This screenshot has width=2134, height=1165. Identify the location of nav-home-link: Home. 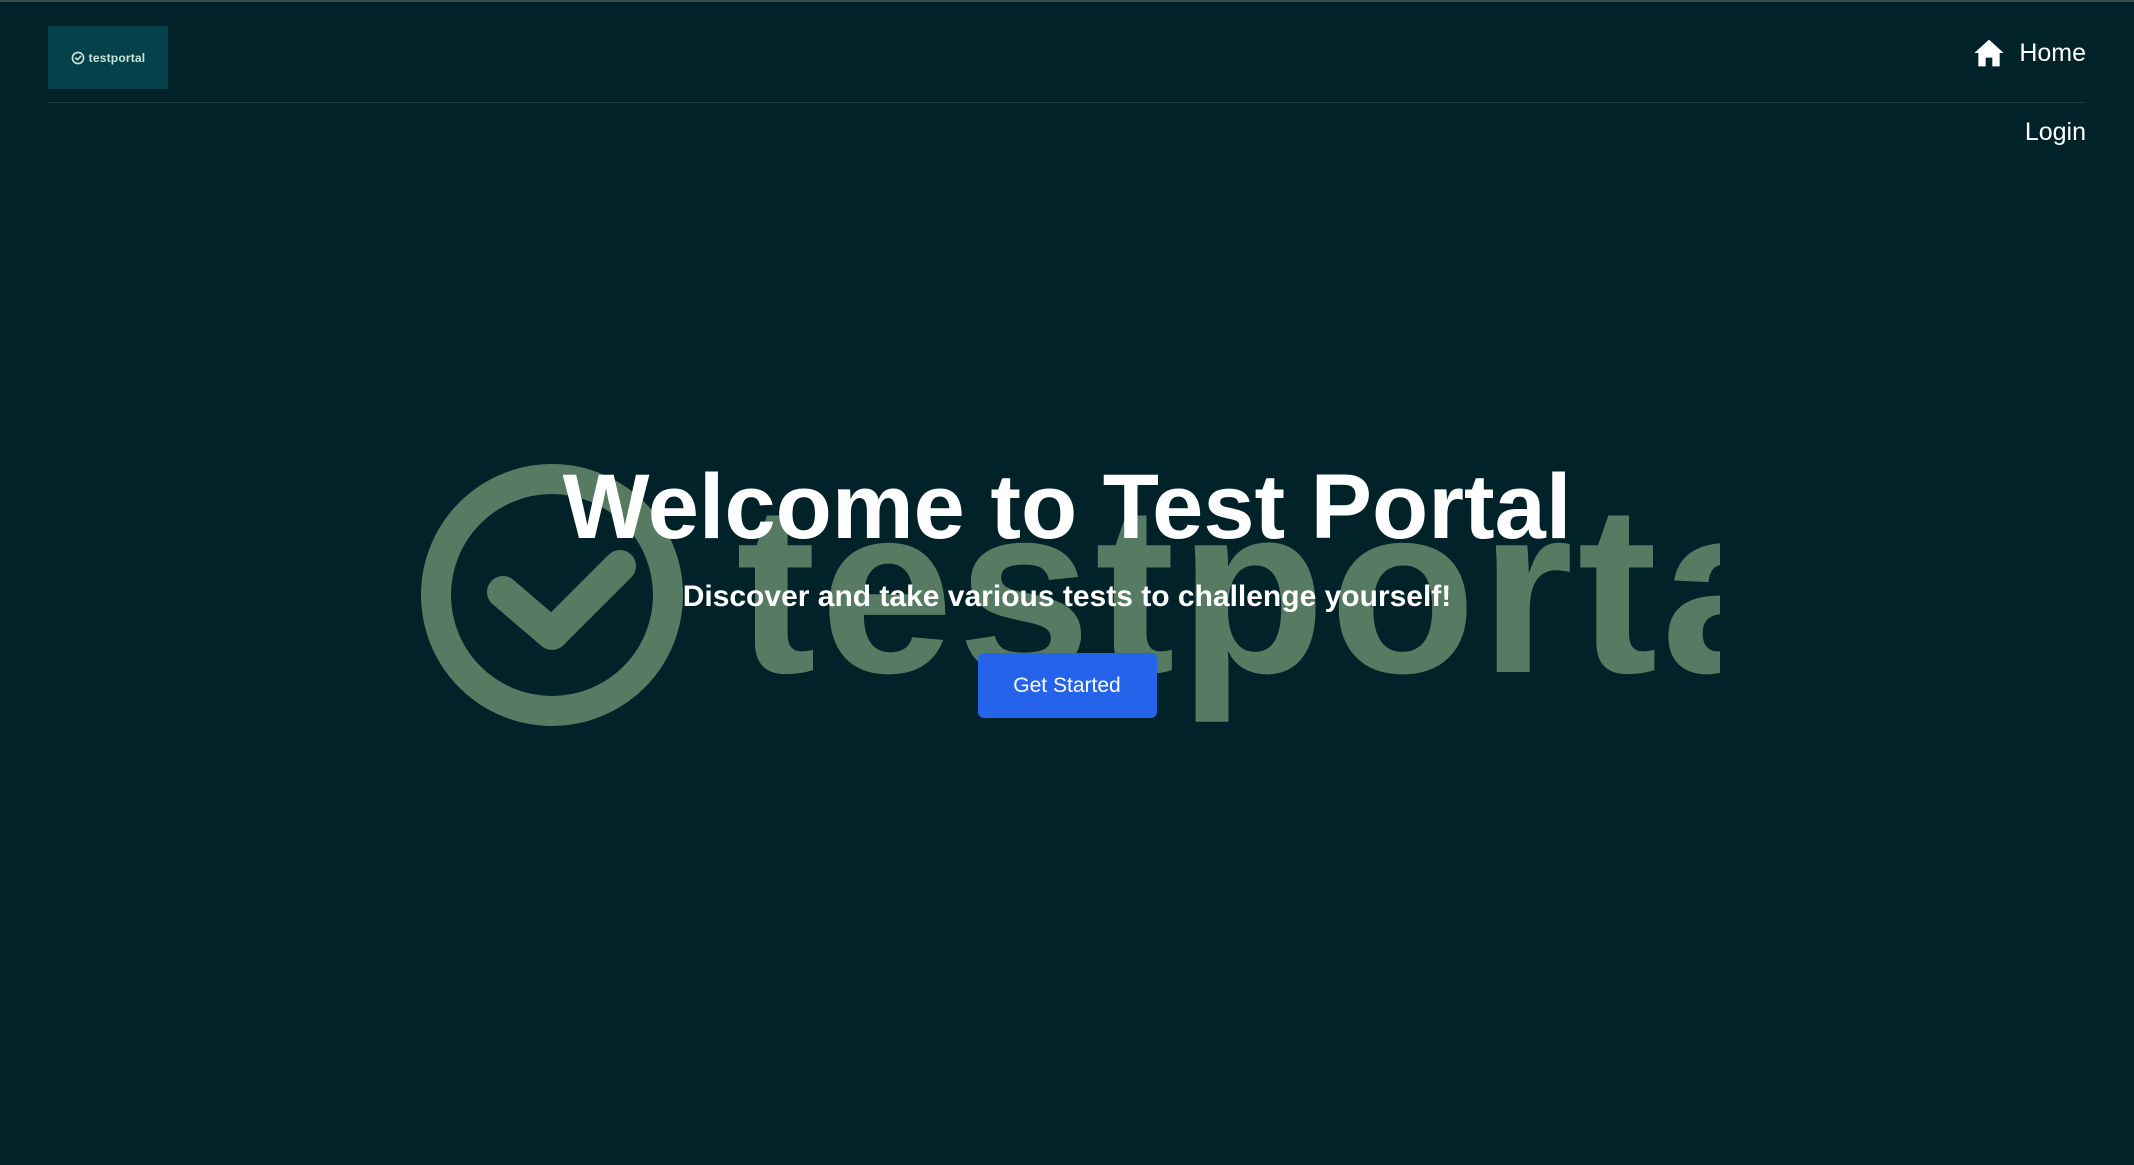
(2029, 53).